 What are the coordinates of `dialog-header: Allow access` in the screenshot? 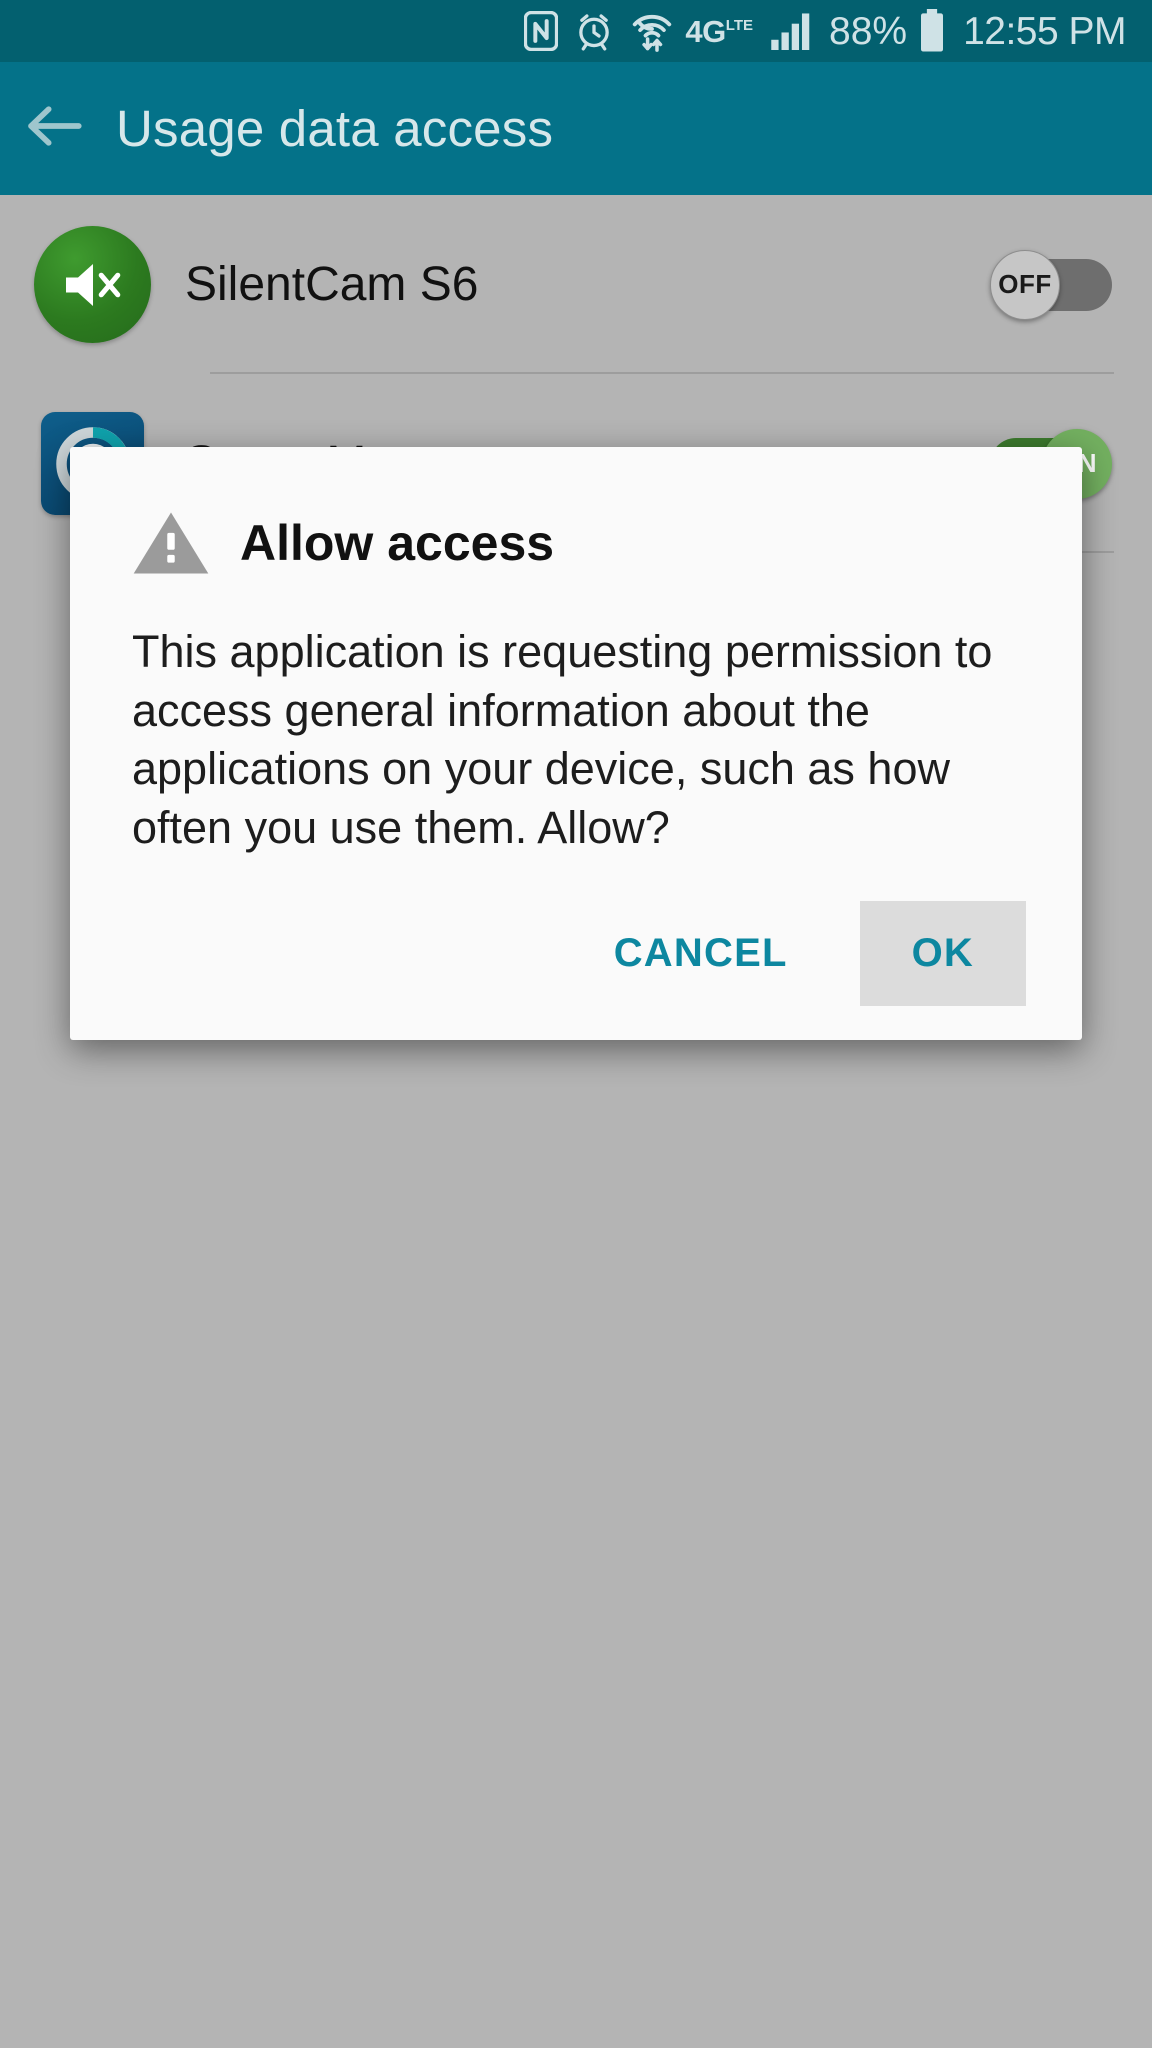 It's located at (576, 512).